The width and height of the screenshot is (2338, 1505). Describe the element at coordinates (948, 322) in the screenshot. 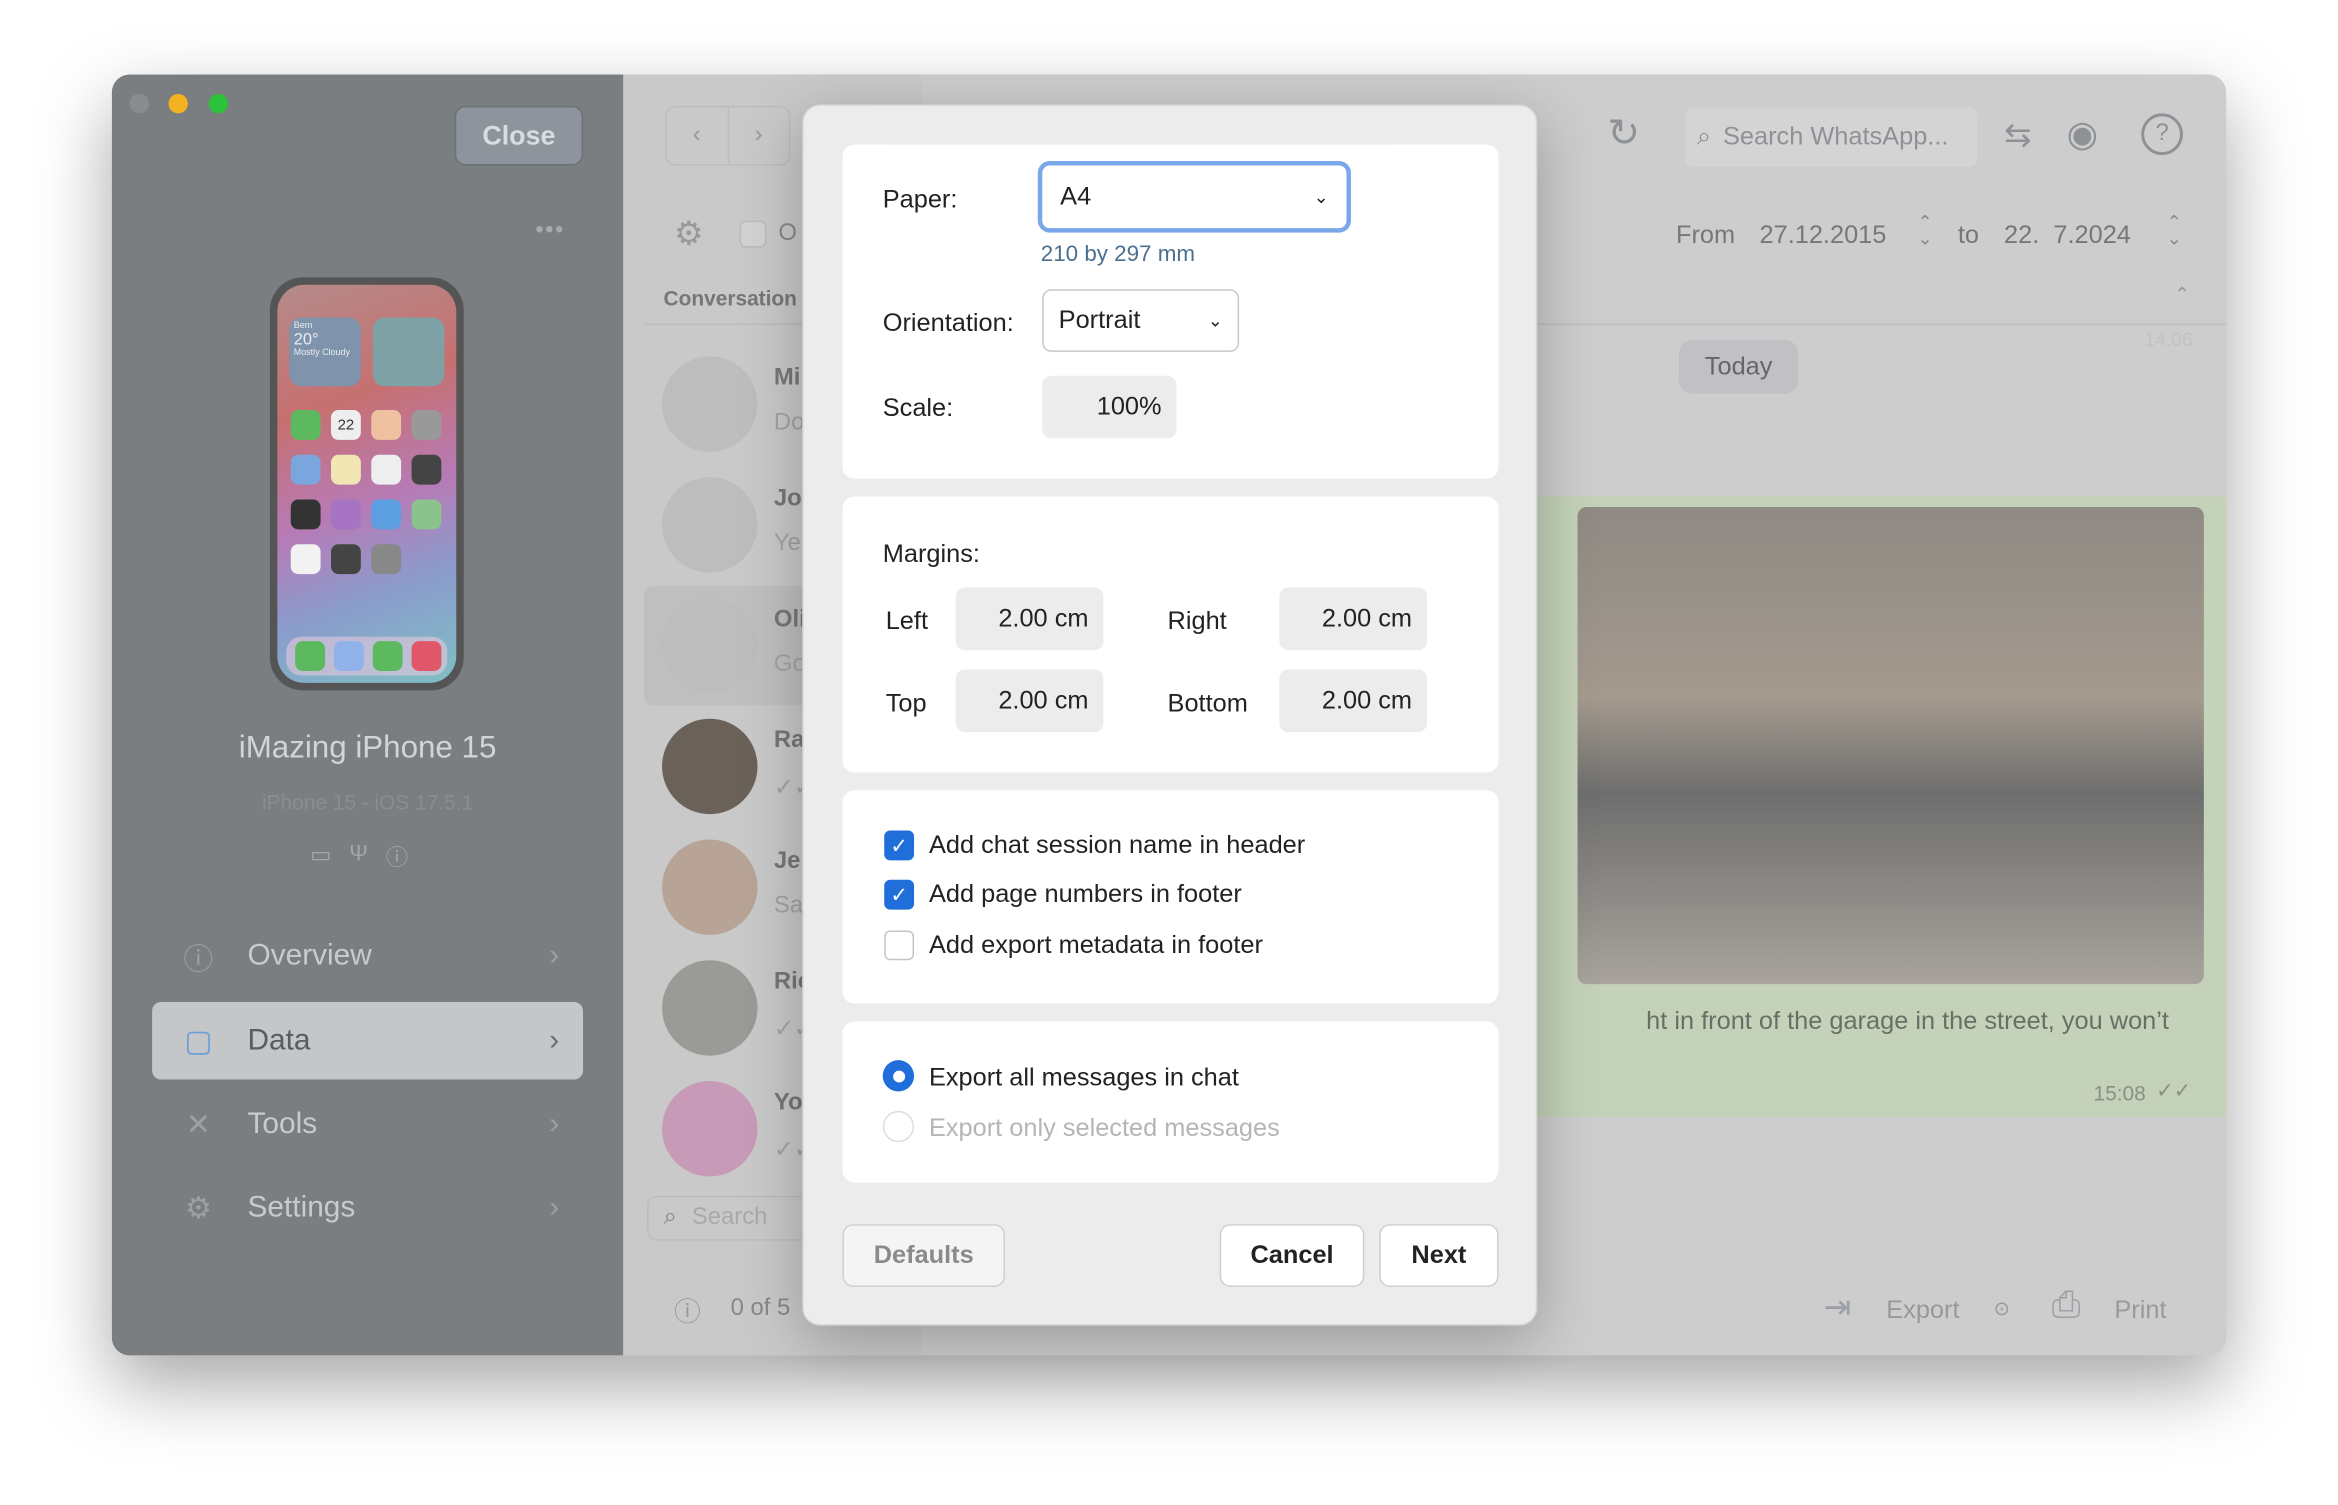

I see `orientation-label: Orientation:` at that location.